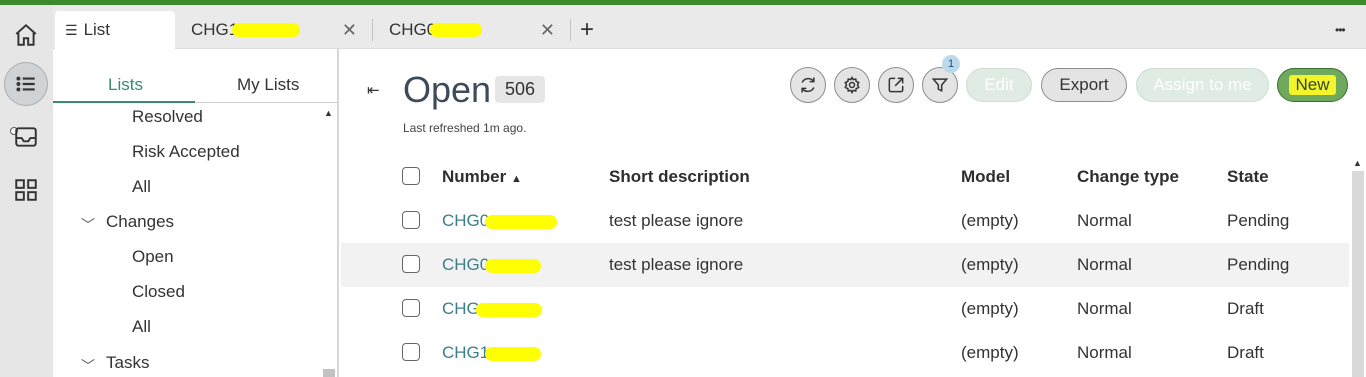 This screenshot has width=1366, height=377. What do you see at coordinates (940, 85) in the screenshot?
I see `filter-icon` at bounding box center [940, 85].